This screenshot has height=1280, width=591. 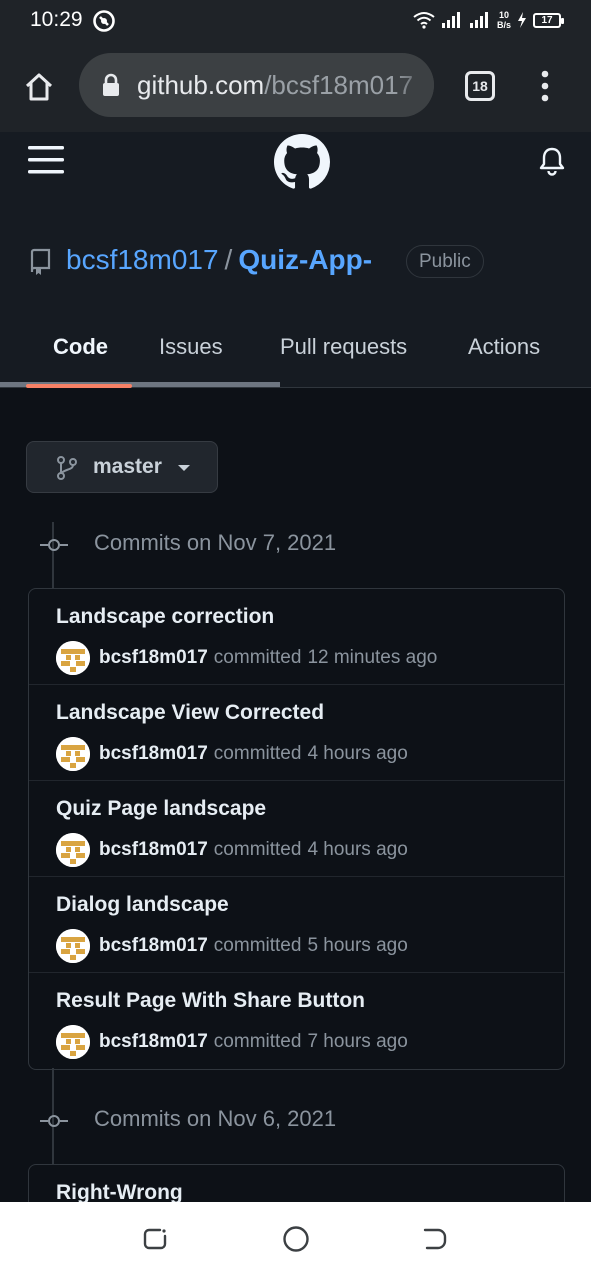 I want to click on commit-title: Dialog landscape, so click(x=142, y=905).